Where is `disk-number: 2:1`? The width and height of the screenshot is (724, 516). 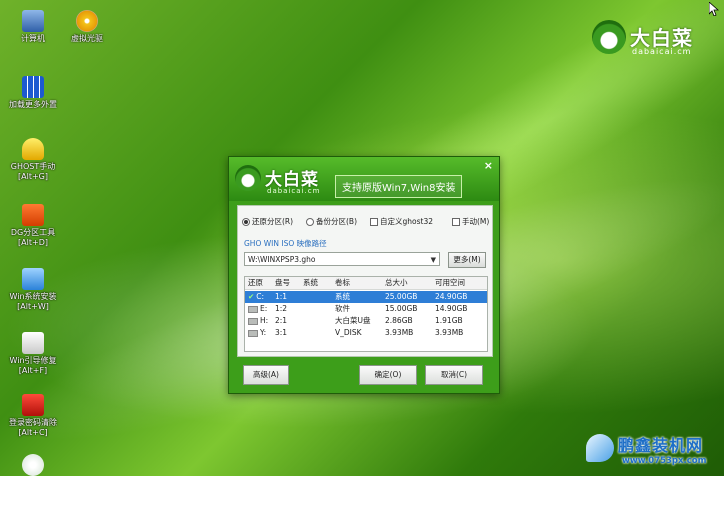 disk-number: 2:1 is located at coordinates (281, 320).